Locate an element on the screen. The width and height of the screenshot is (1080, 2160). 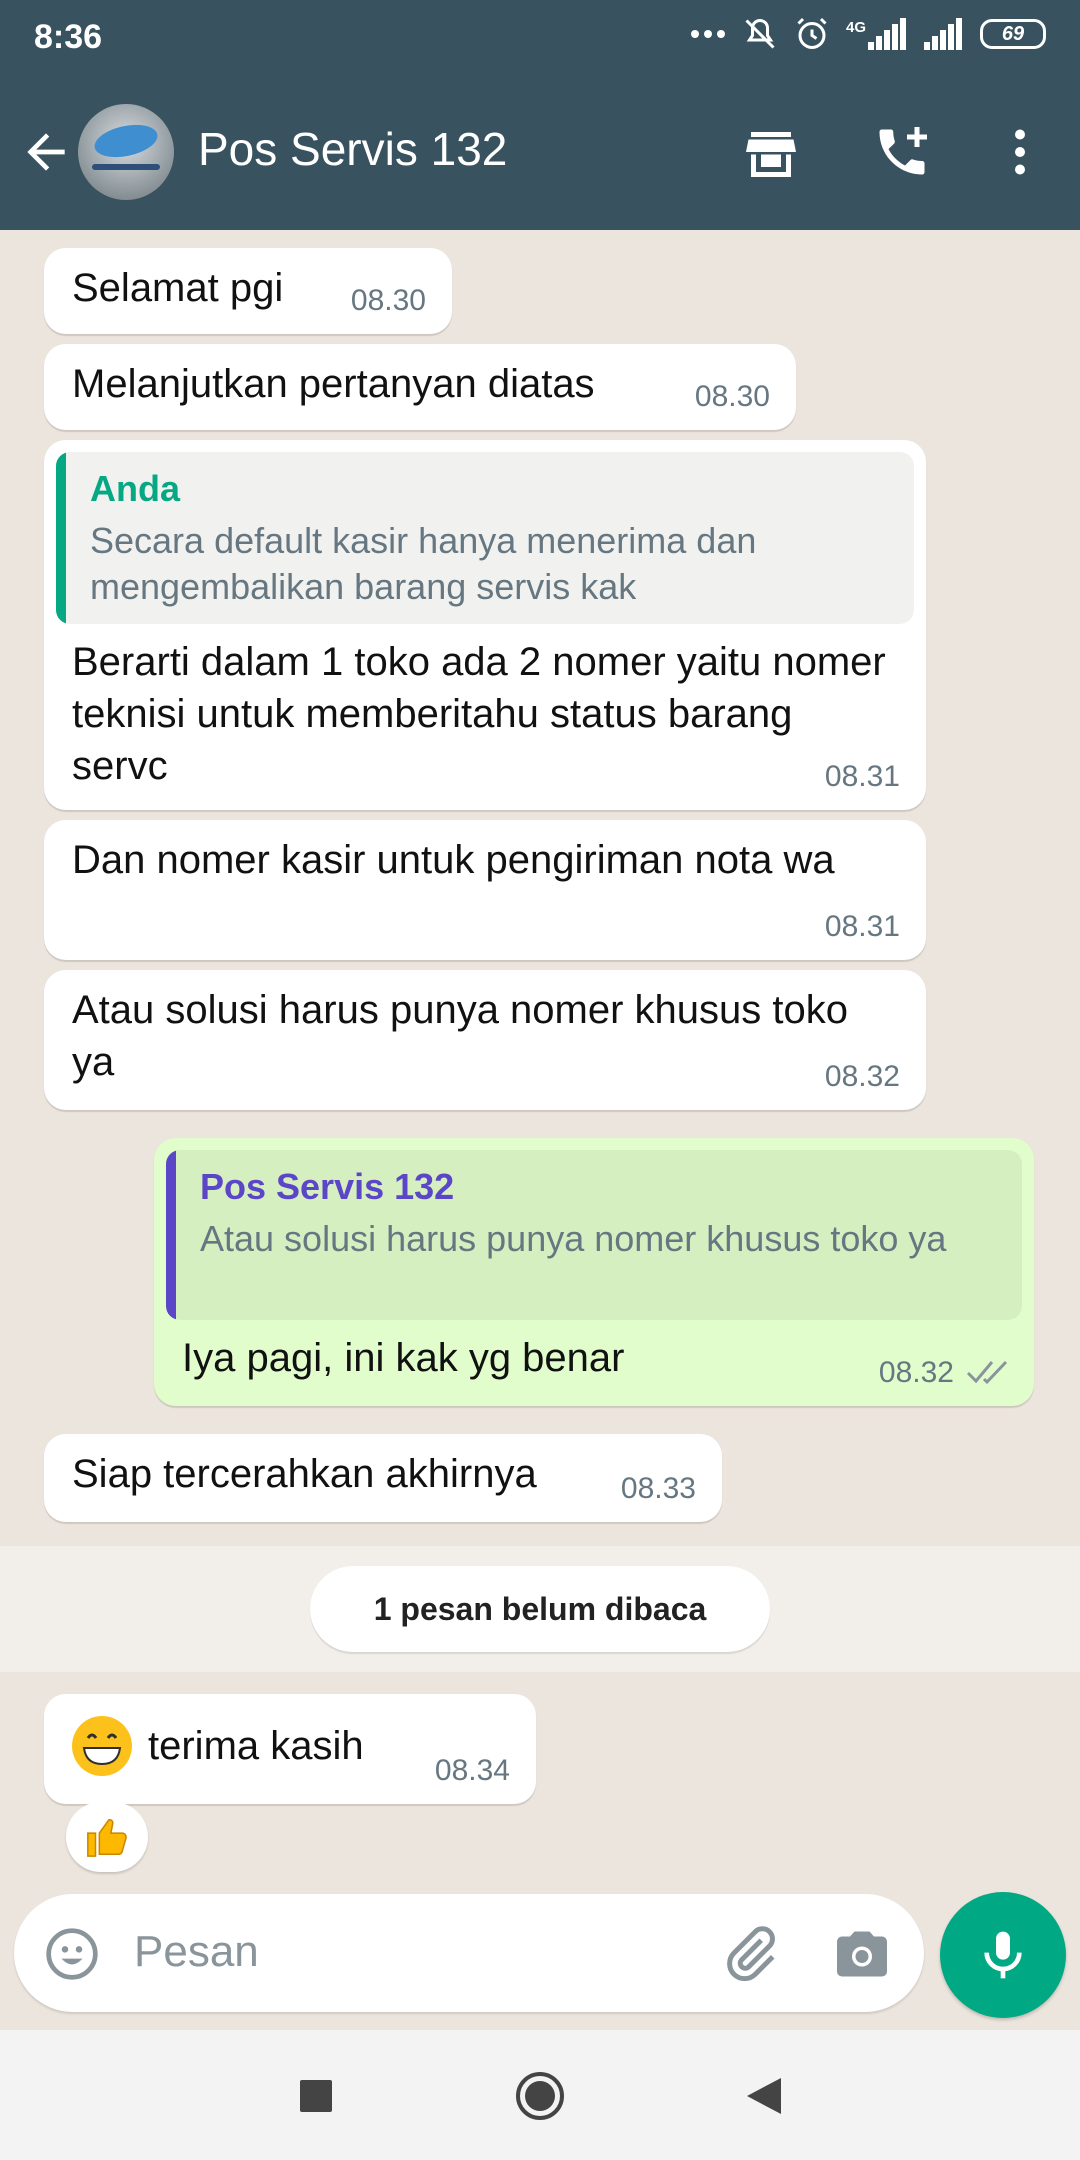
back-button is located at coordinates (764, 2096).